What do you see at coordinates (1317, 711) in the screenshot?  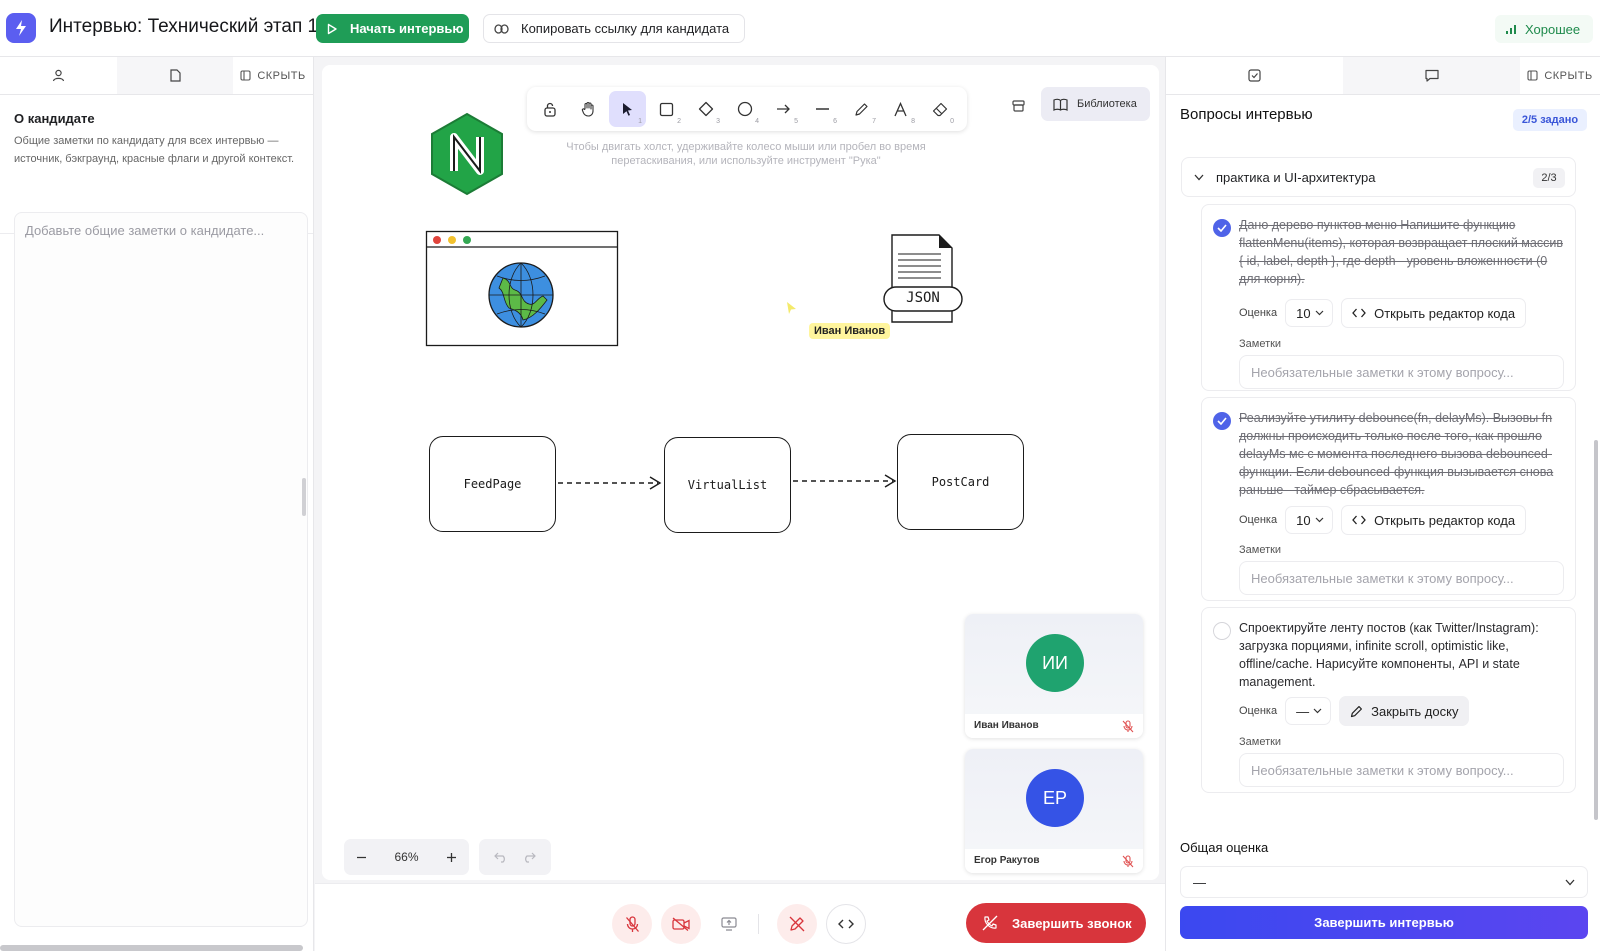 I see `chevron-down-icon` at bounding box center [1317, 711].